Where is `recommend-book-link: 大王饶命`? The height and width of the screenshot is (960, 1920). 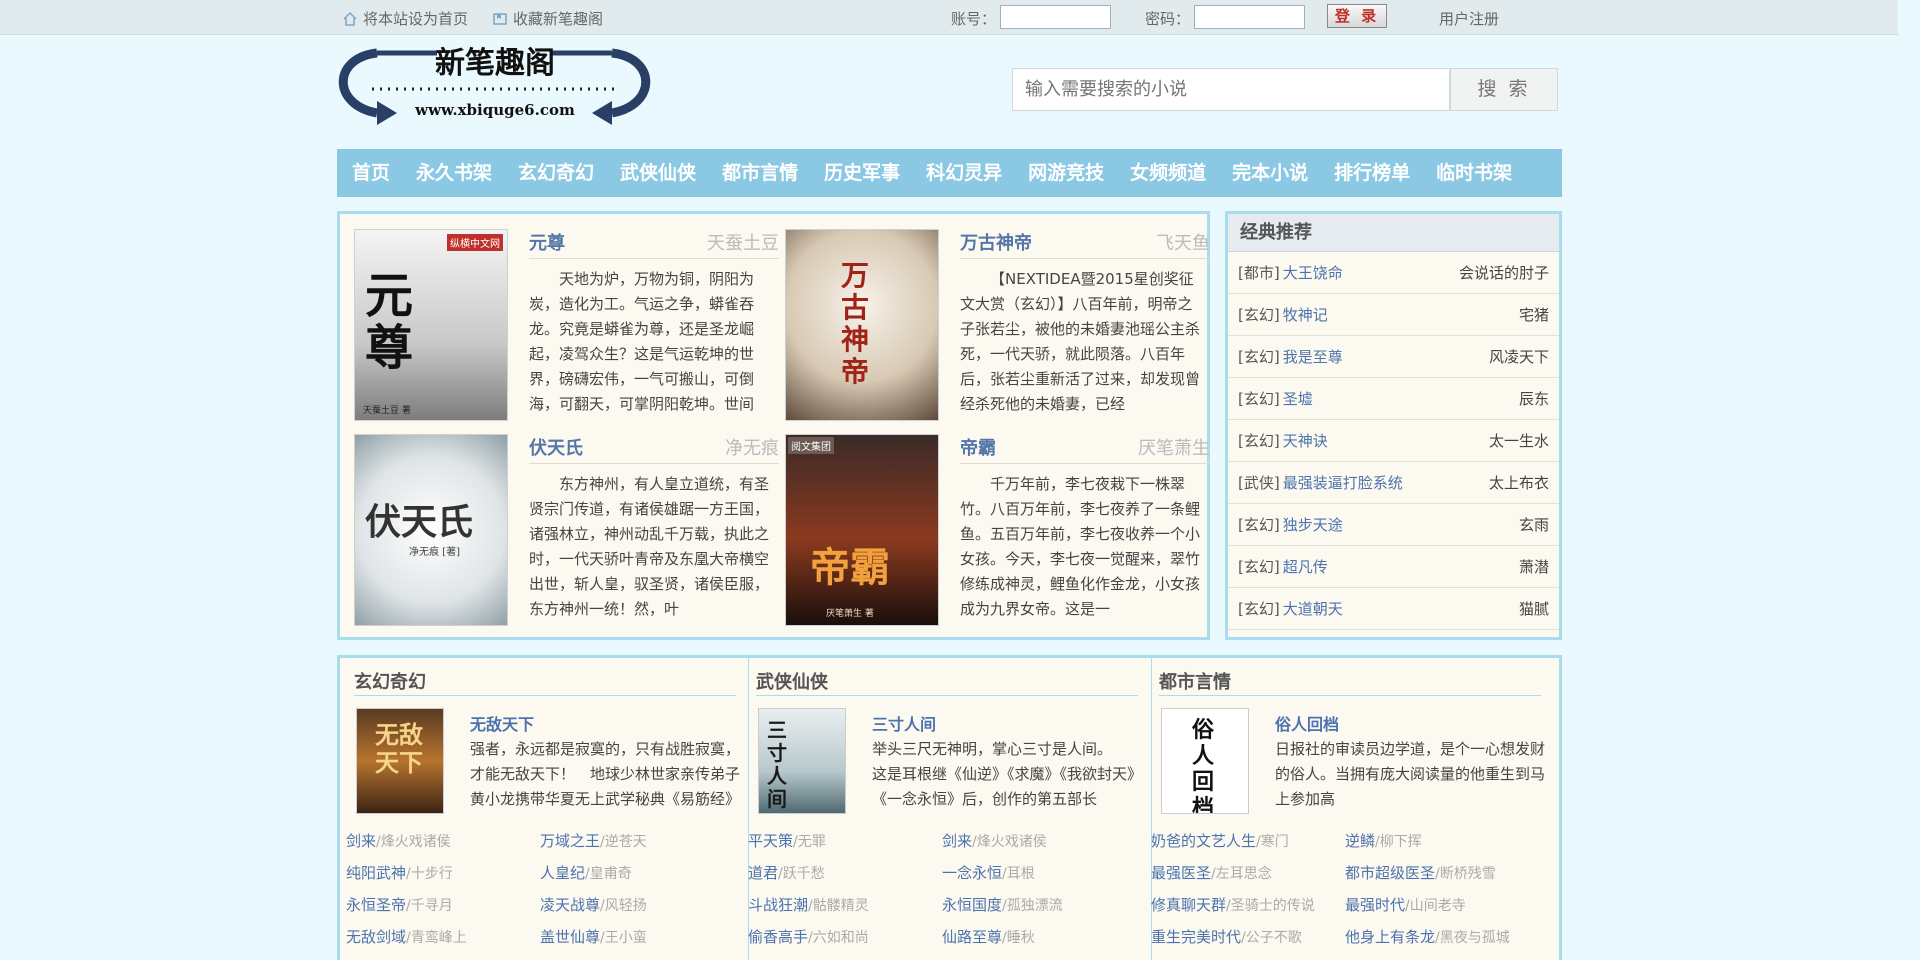
recommend-book-link: 大王饶命 is located at coordinates (1313, 272).